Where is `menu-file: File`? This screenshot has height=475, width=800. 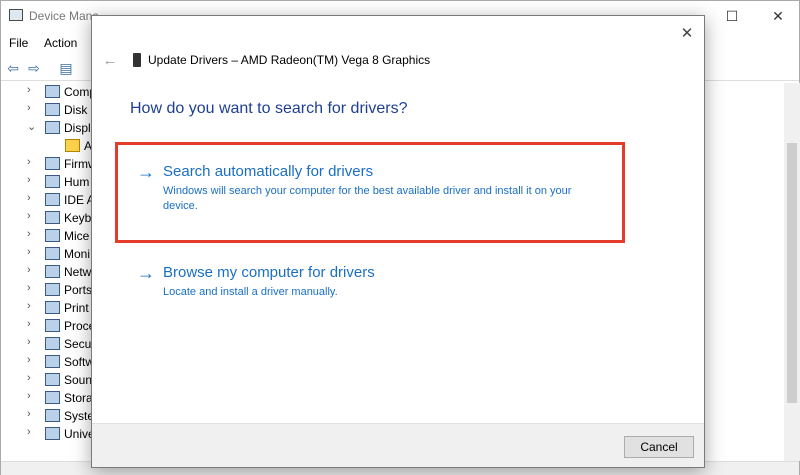
menu-file: File is located at coordinates (18, 43).